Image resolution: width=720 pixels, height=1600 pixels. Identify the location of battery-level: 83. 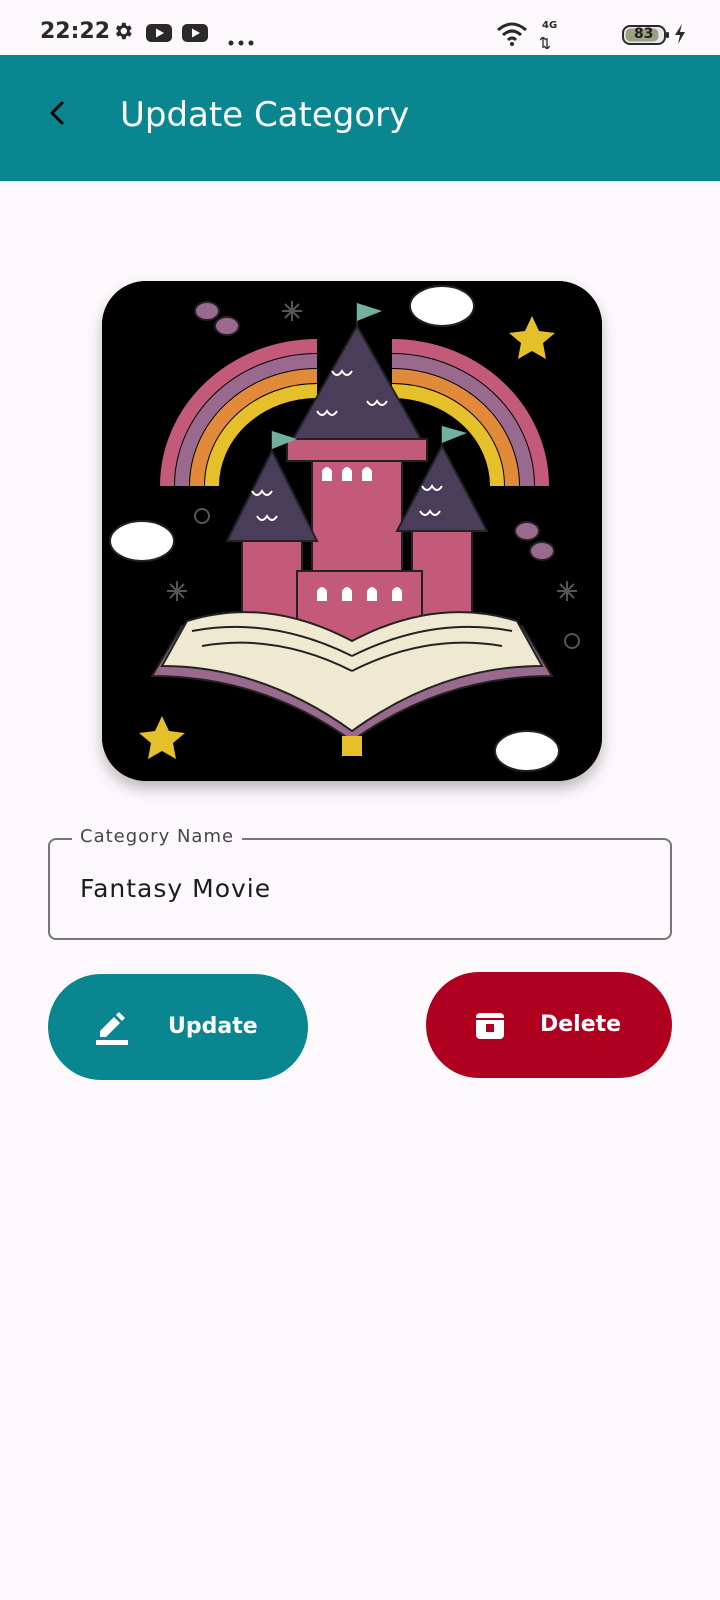
(644, 34).